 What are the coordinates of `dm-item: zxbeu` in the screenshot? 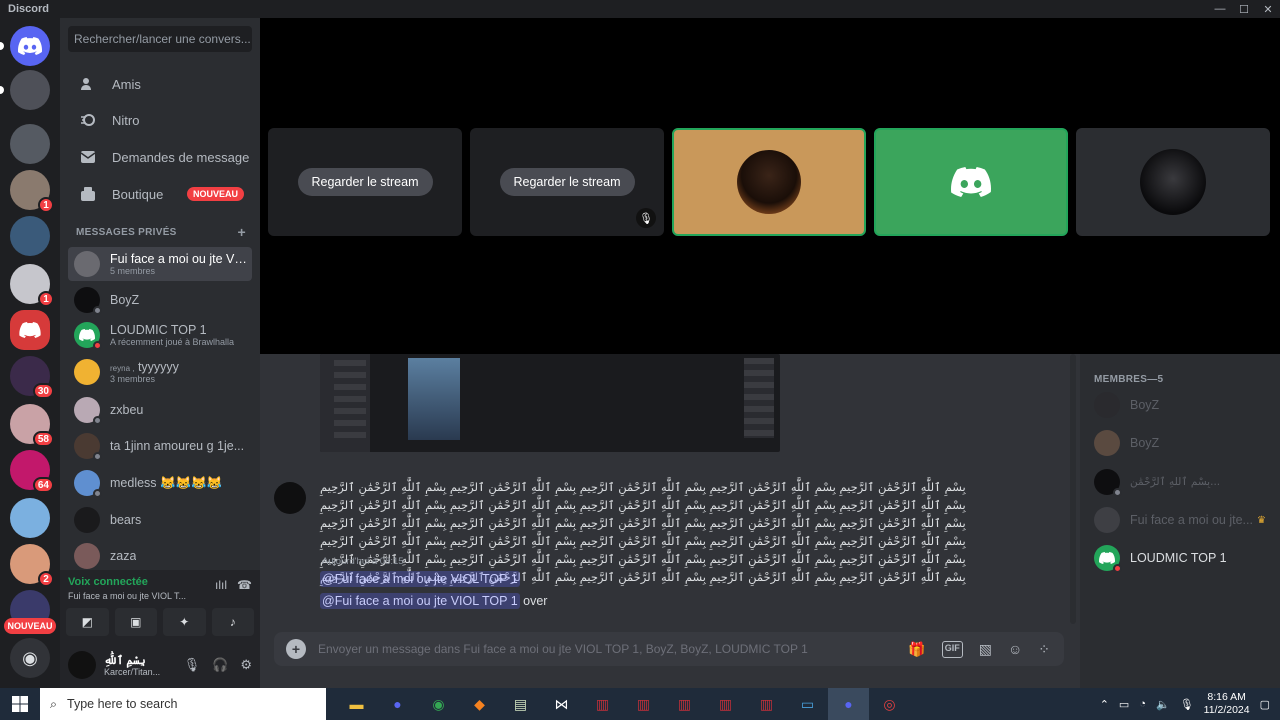 It's located at (160, 410).